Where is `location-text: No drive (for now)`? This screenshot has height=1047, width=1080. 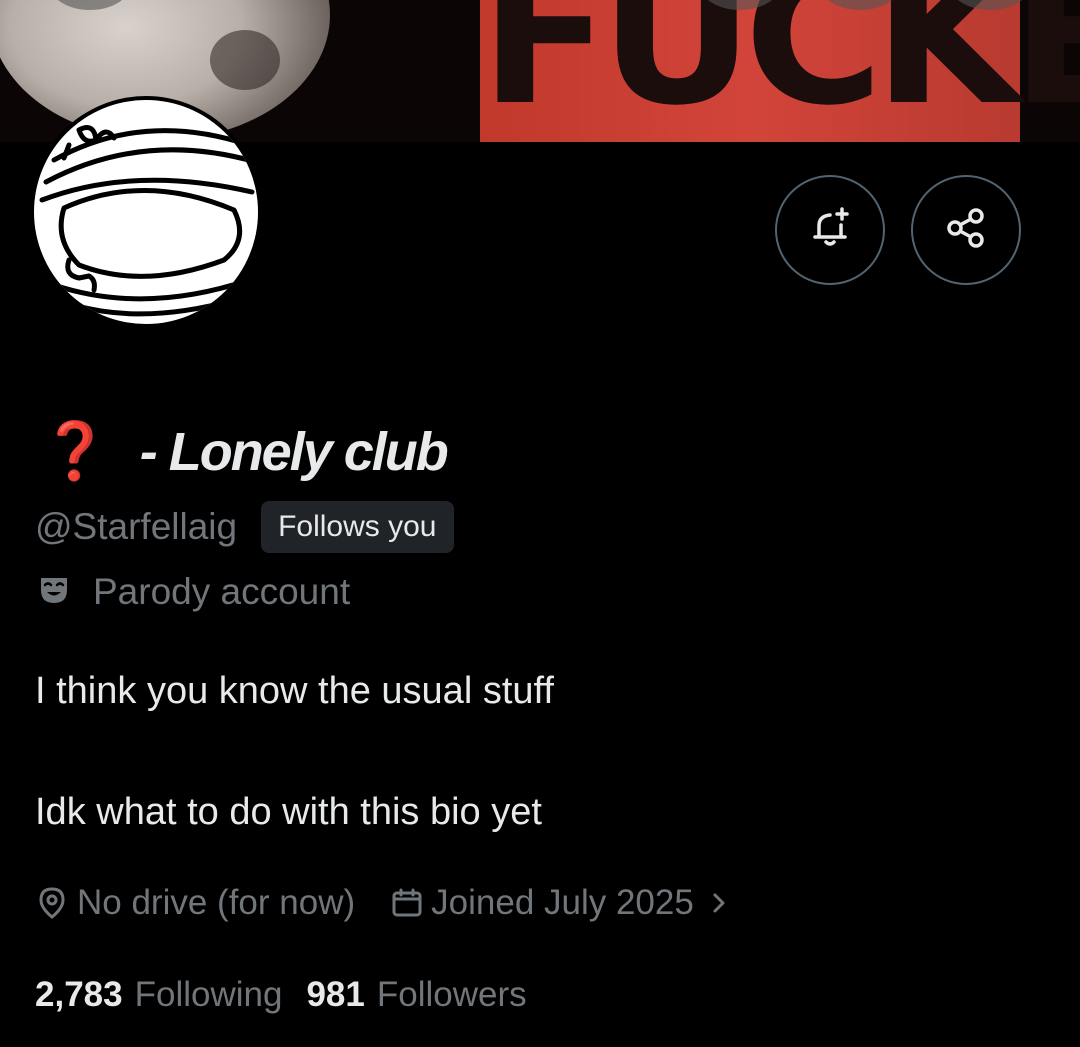 location-text: No drive (for now) is located at coordinates (216, 902).